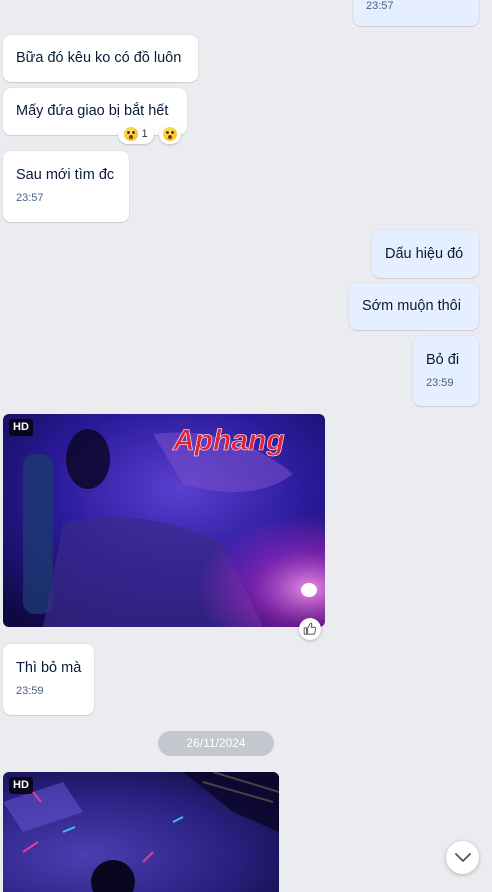 The width and height of the screenshot is (492, 892). I want to click on message-bubble-incoming: Bữa đó kêu ko có đồ luôn, so click(100, 58).